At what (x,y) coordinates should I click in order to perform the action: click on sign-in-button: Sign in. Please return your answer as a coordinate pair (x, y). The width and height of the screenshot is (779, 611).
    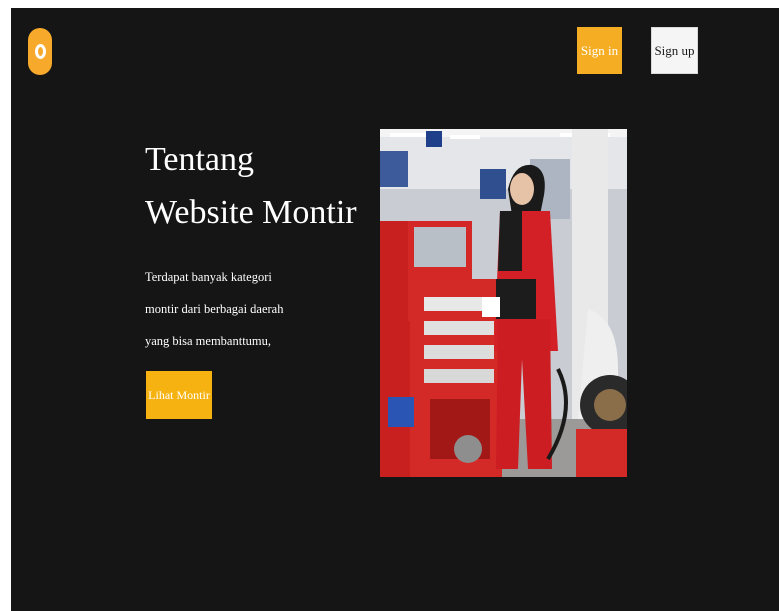
    Looking at the image, I should click on (599, 50).